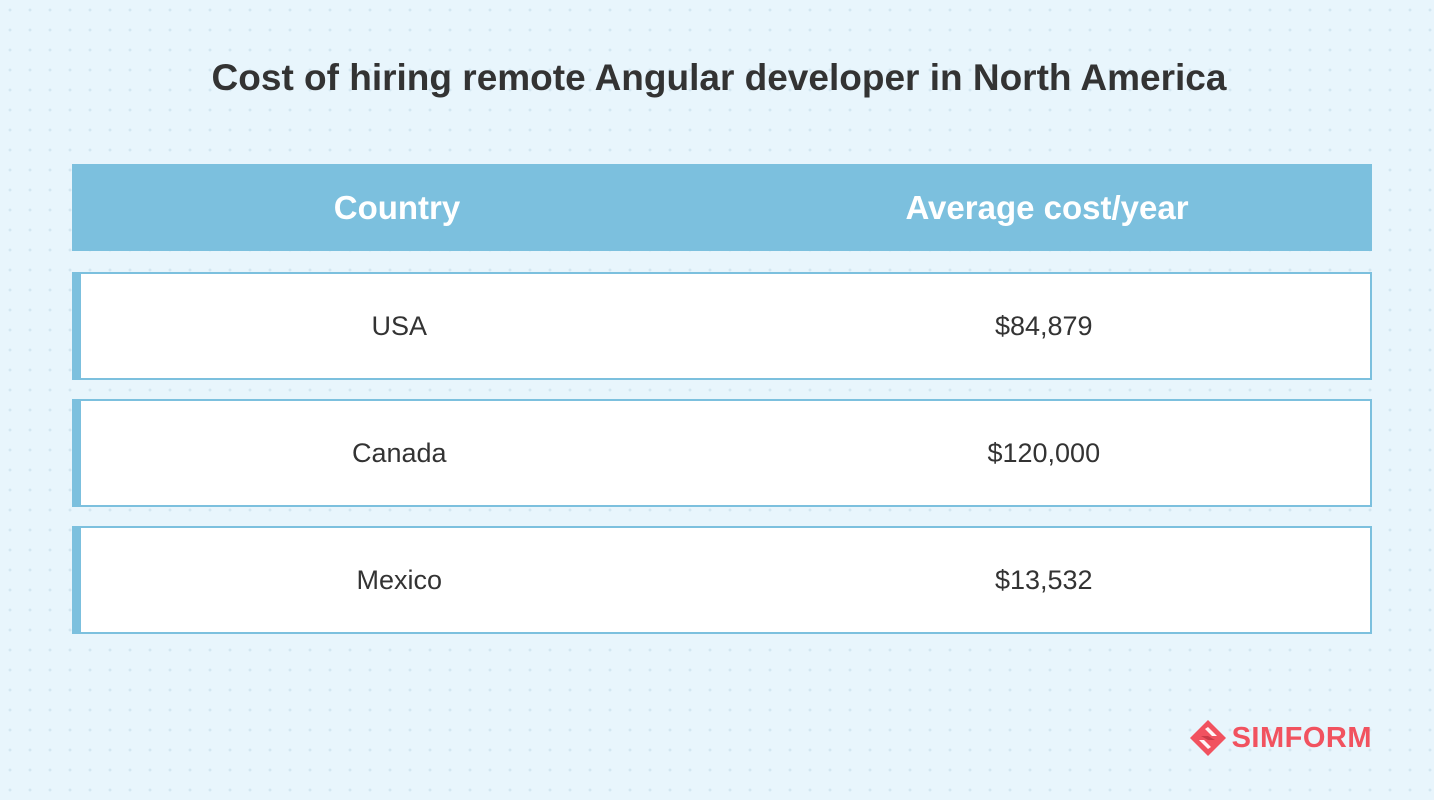 The height and width of the screenshot is (800, 1434). Describe the element at coordinates (1301, 737) in the screenshot. I see `brand-name: SIMFORM` at that location.